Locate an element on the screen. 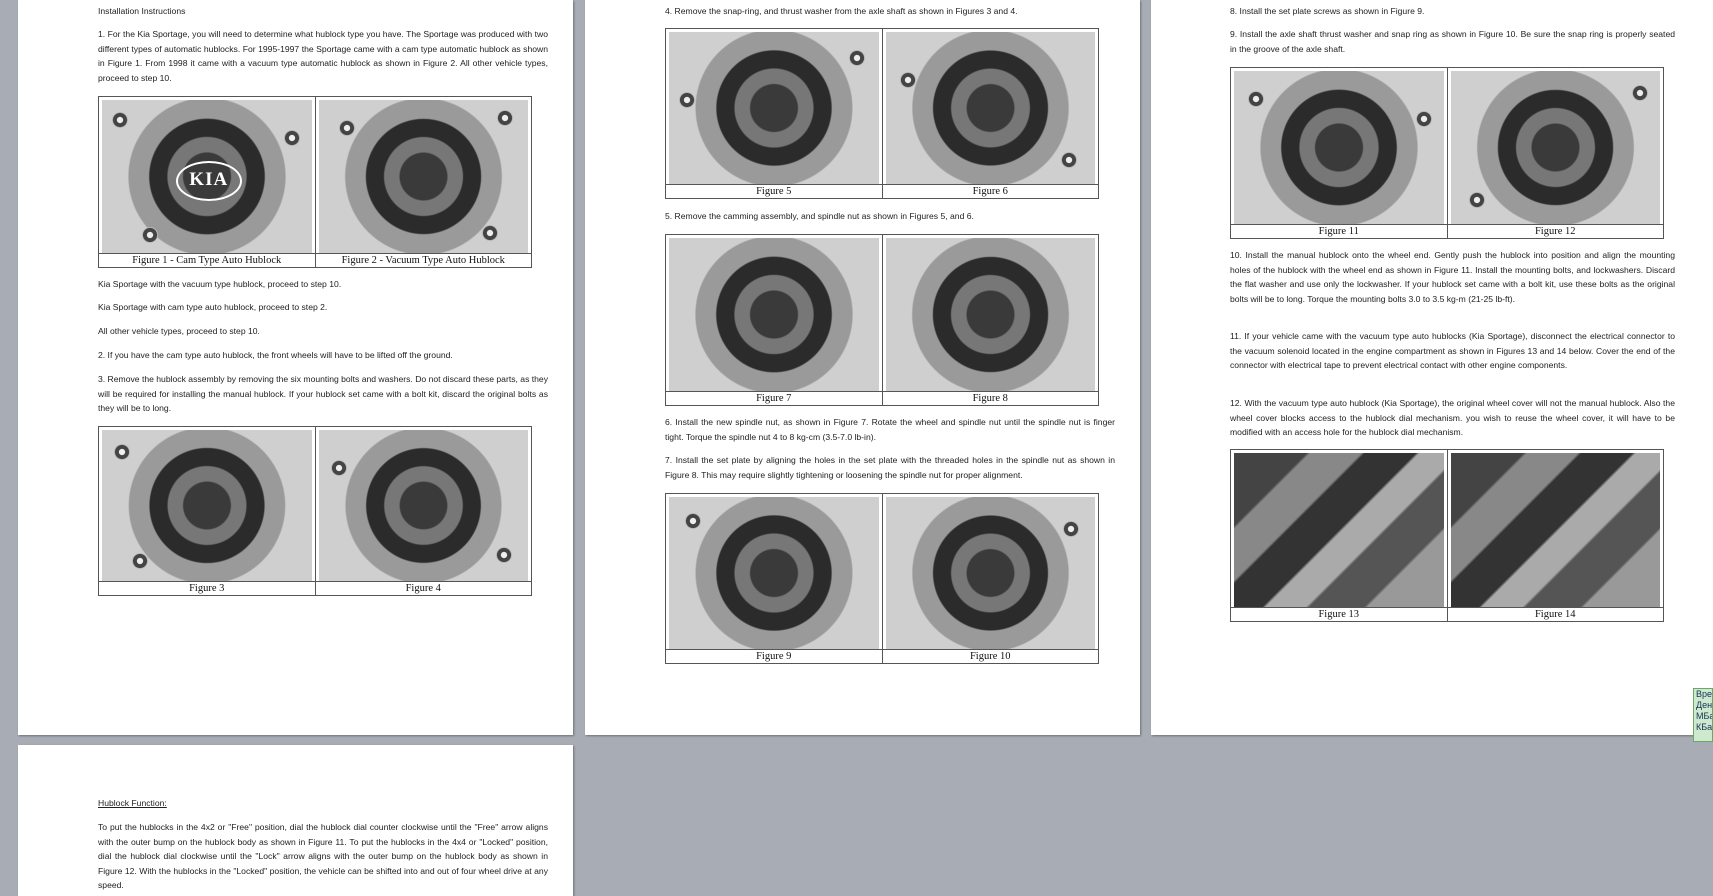 This screenshot has width=1713, height=896. figure-8-image is located at coordinates (990, 314).